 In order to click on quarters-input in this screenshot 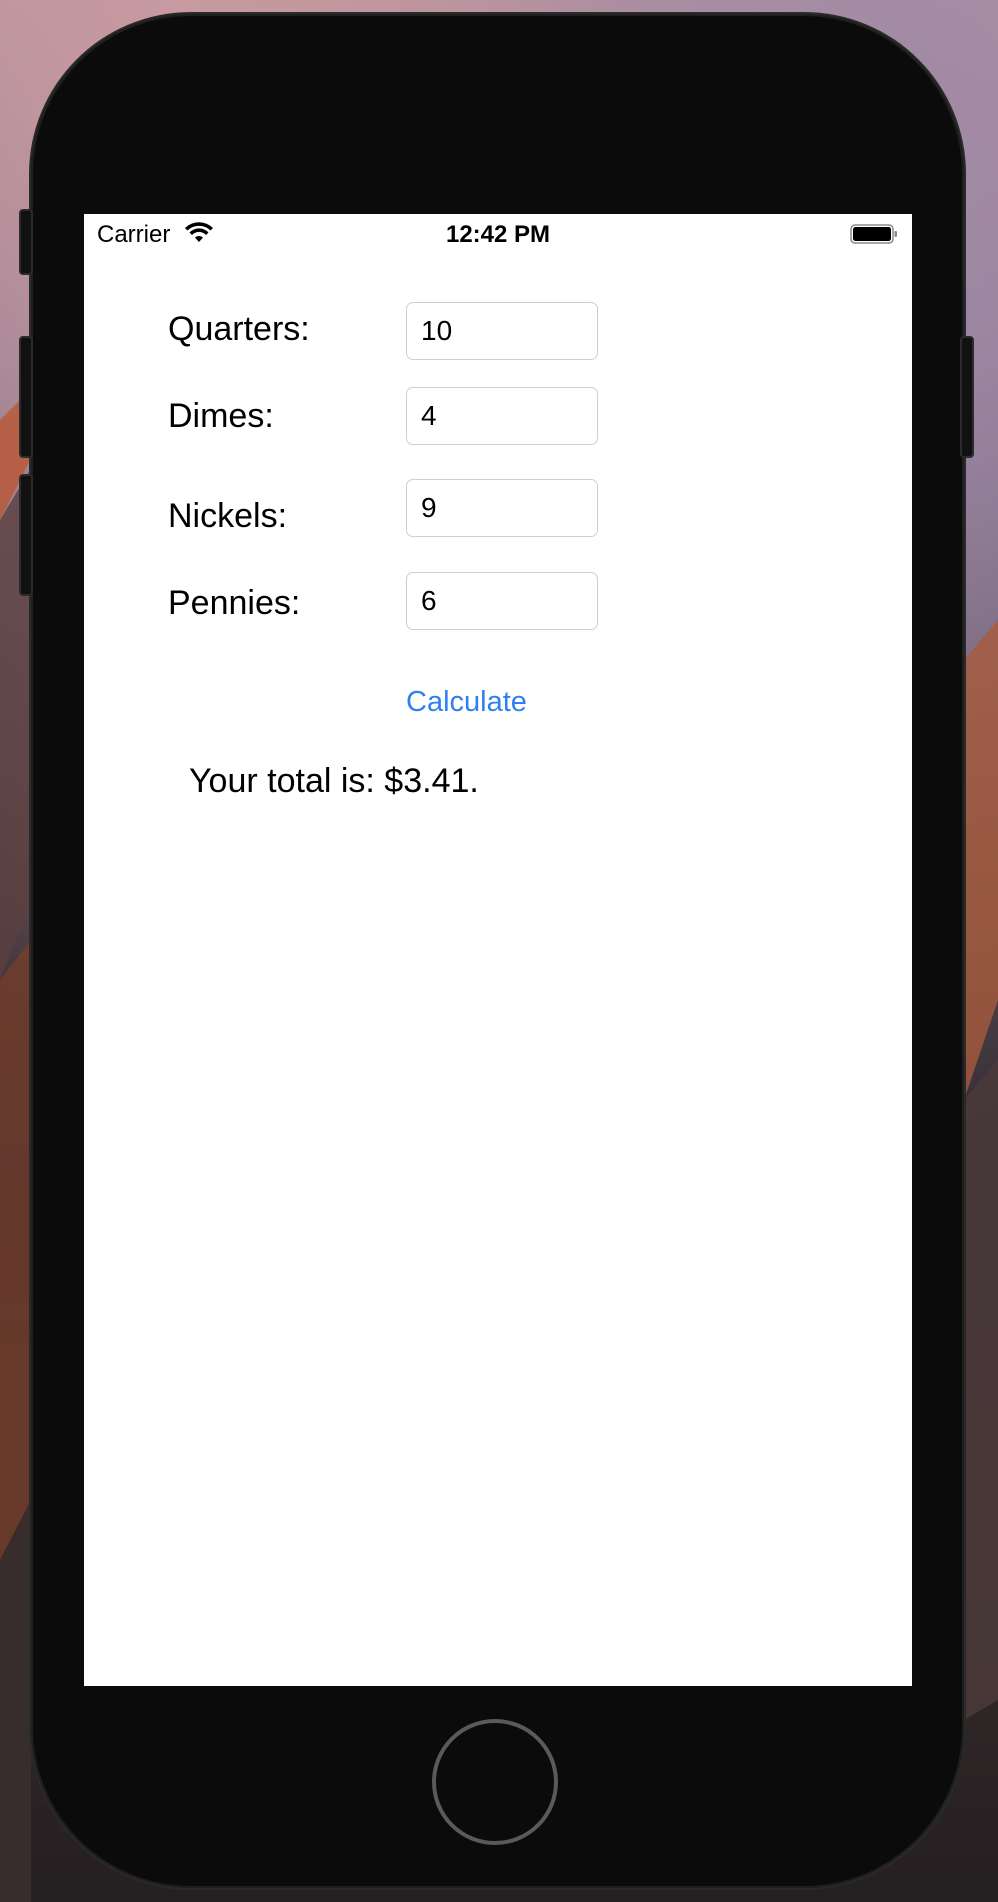, I will do `click(502, 331)`.